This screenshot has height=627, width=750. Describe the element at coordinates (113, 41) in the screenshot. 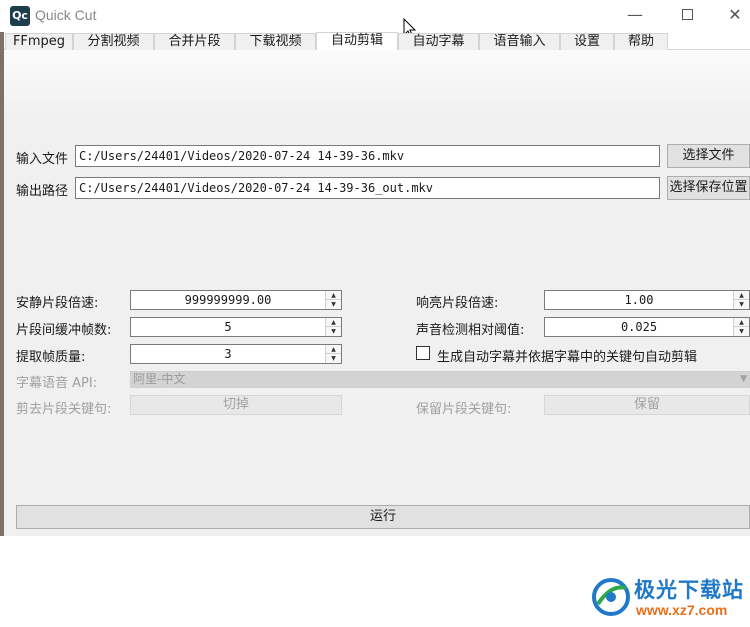

I see `tab-split-video: 分割视频` at that location.